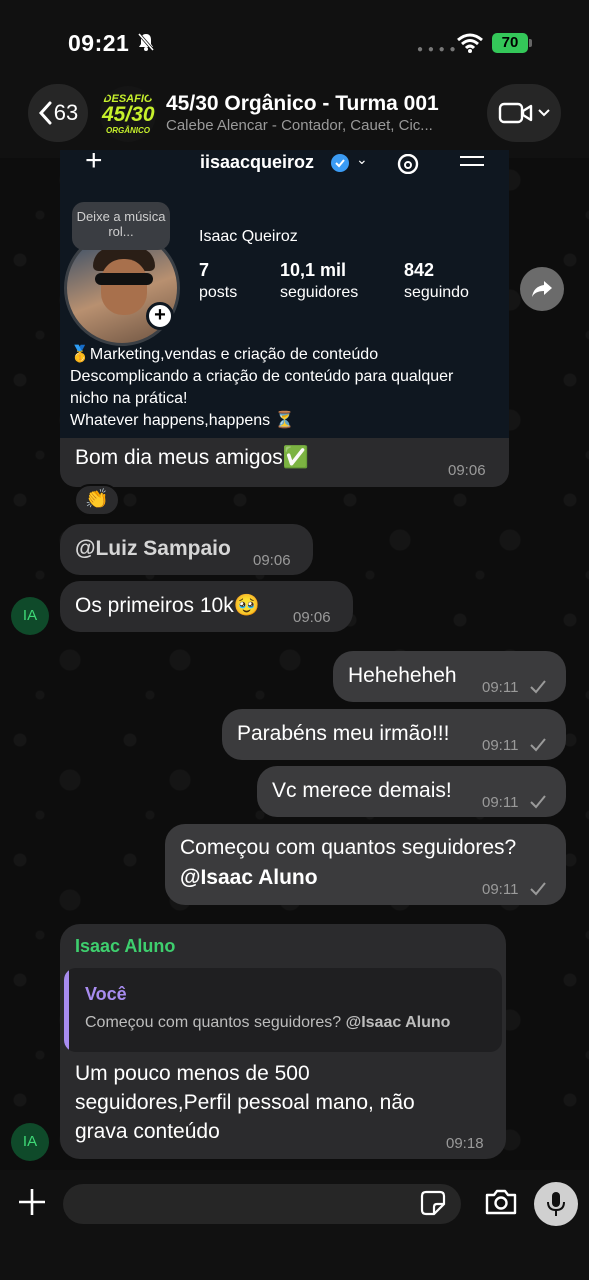  I want to click on bell-muted-icon, so click(146, 44).